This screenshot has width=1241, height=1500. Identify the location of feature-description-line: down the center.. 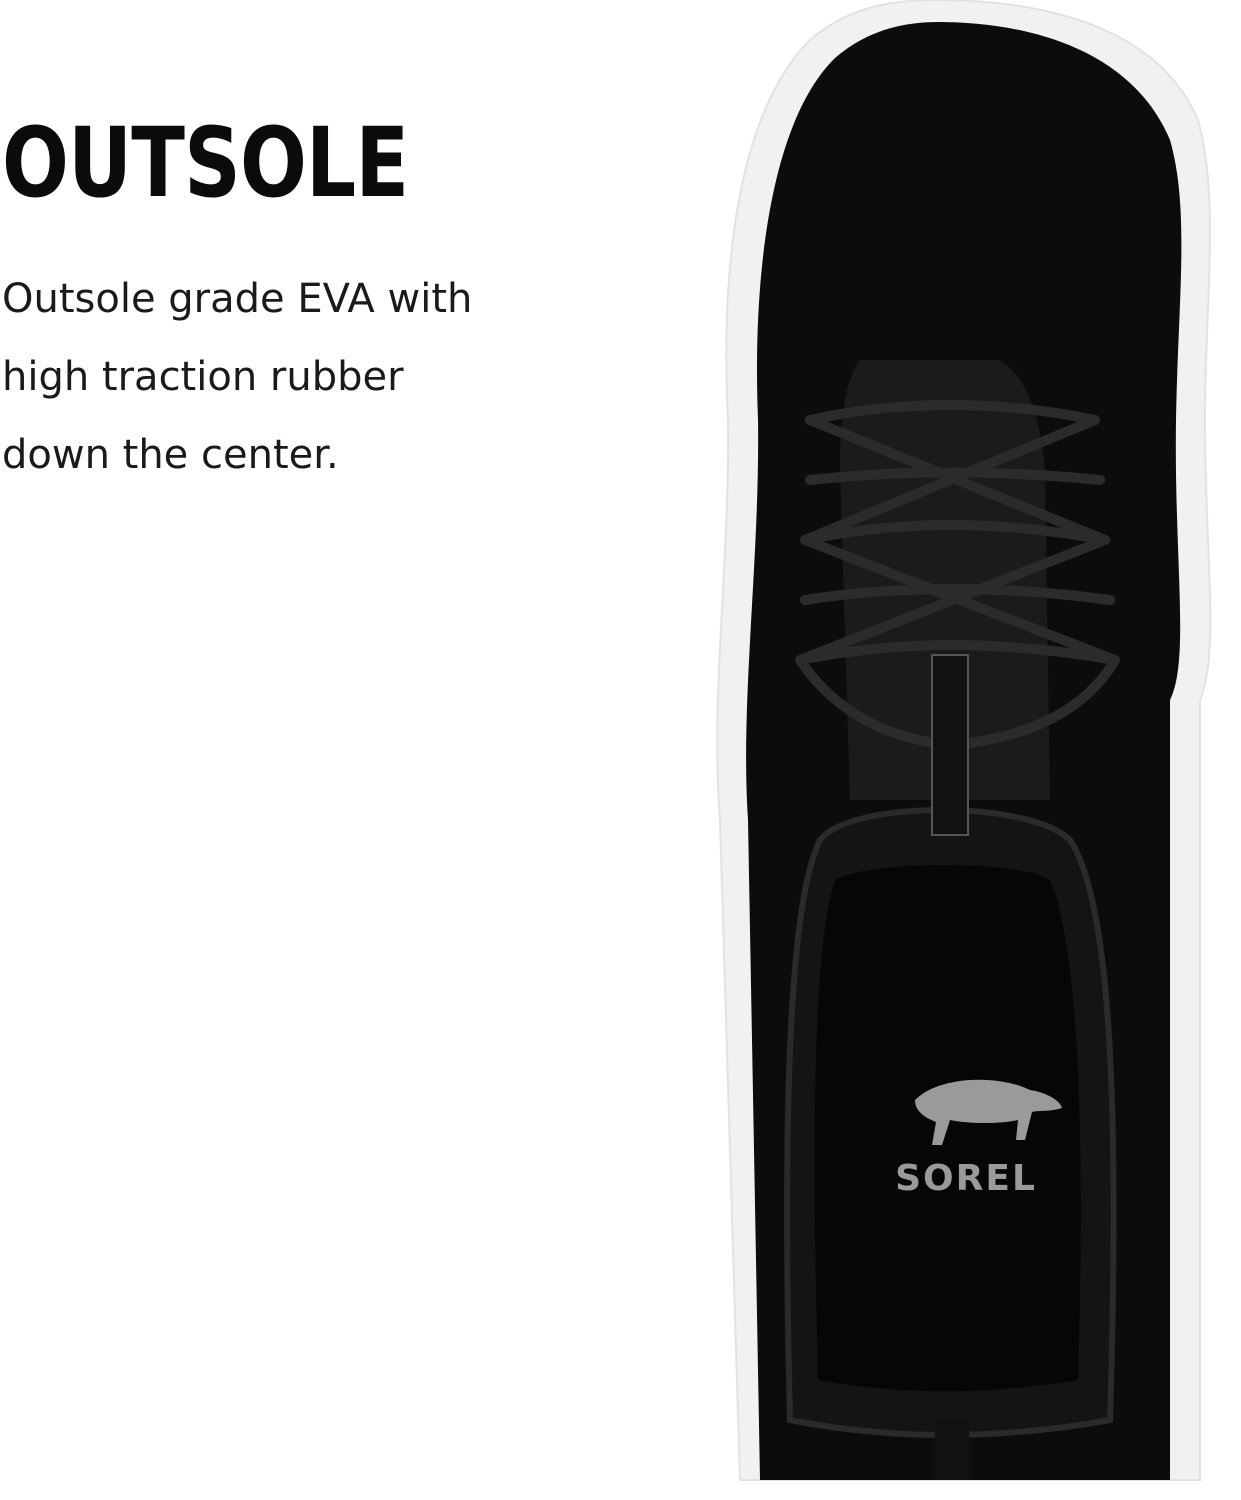
(170, 455).